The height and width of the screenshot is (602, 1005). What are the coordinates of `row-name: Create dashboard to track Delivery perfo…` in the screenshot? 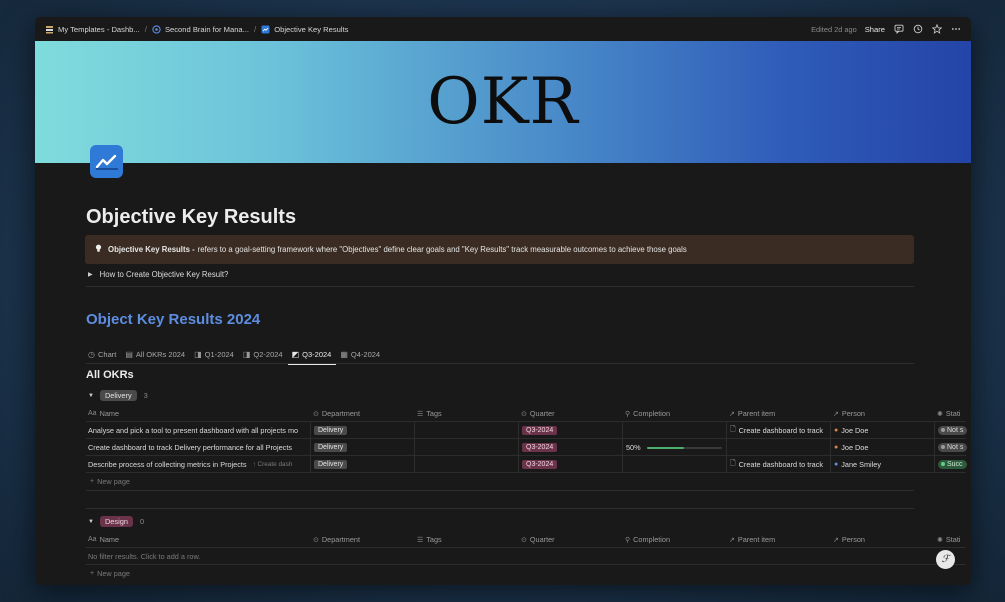 It's located at (197, 447).